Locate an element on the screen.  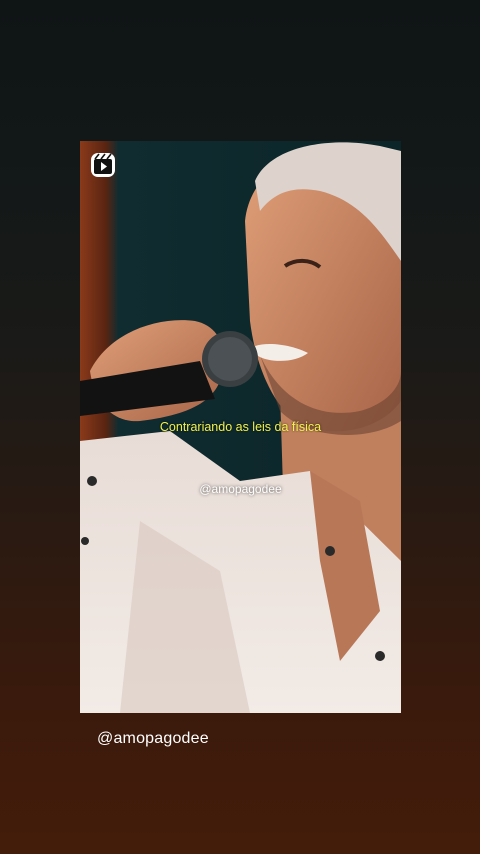
video-caption: Contrariando as leis da física is located at coordinates (240, 427).